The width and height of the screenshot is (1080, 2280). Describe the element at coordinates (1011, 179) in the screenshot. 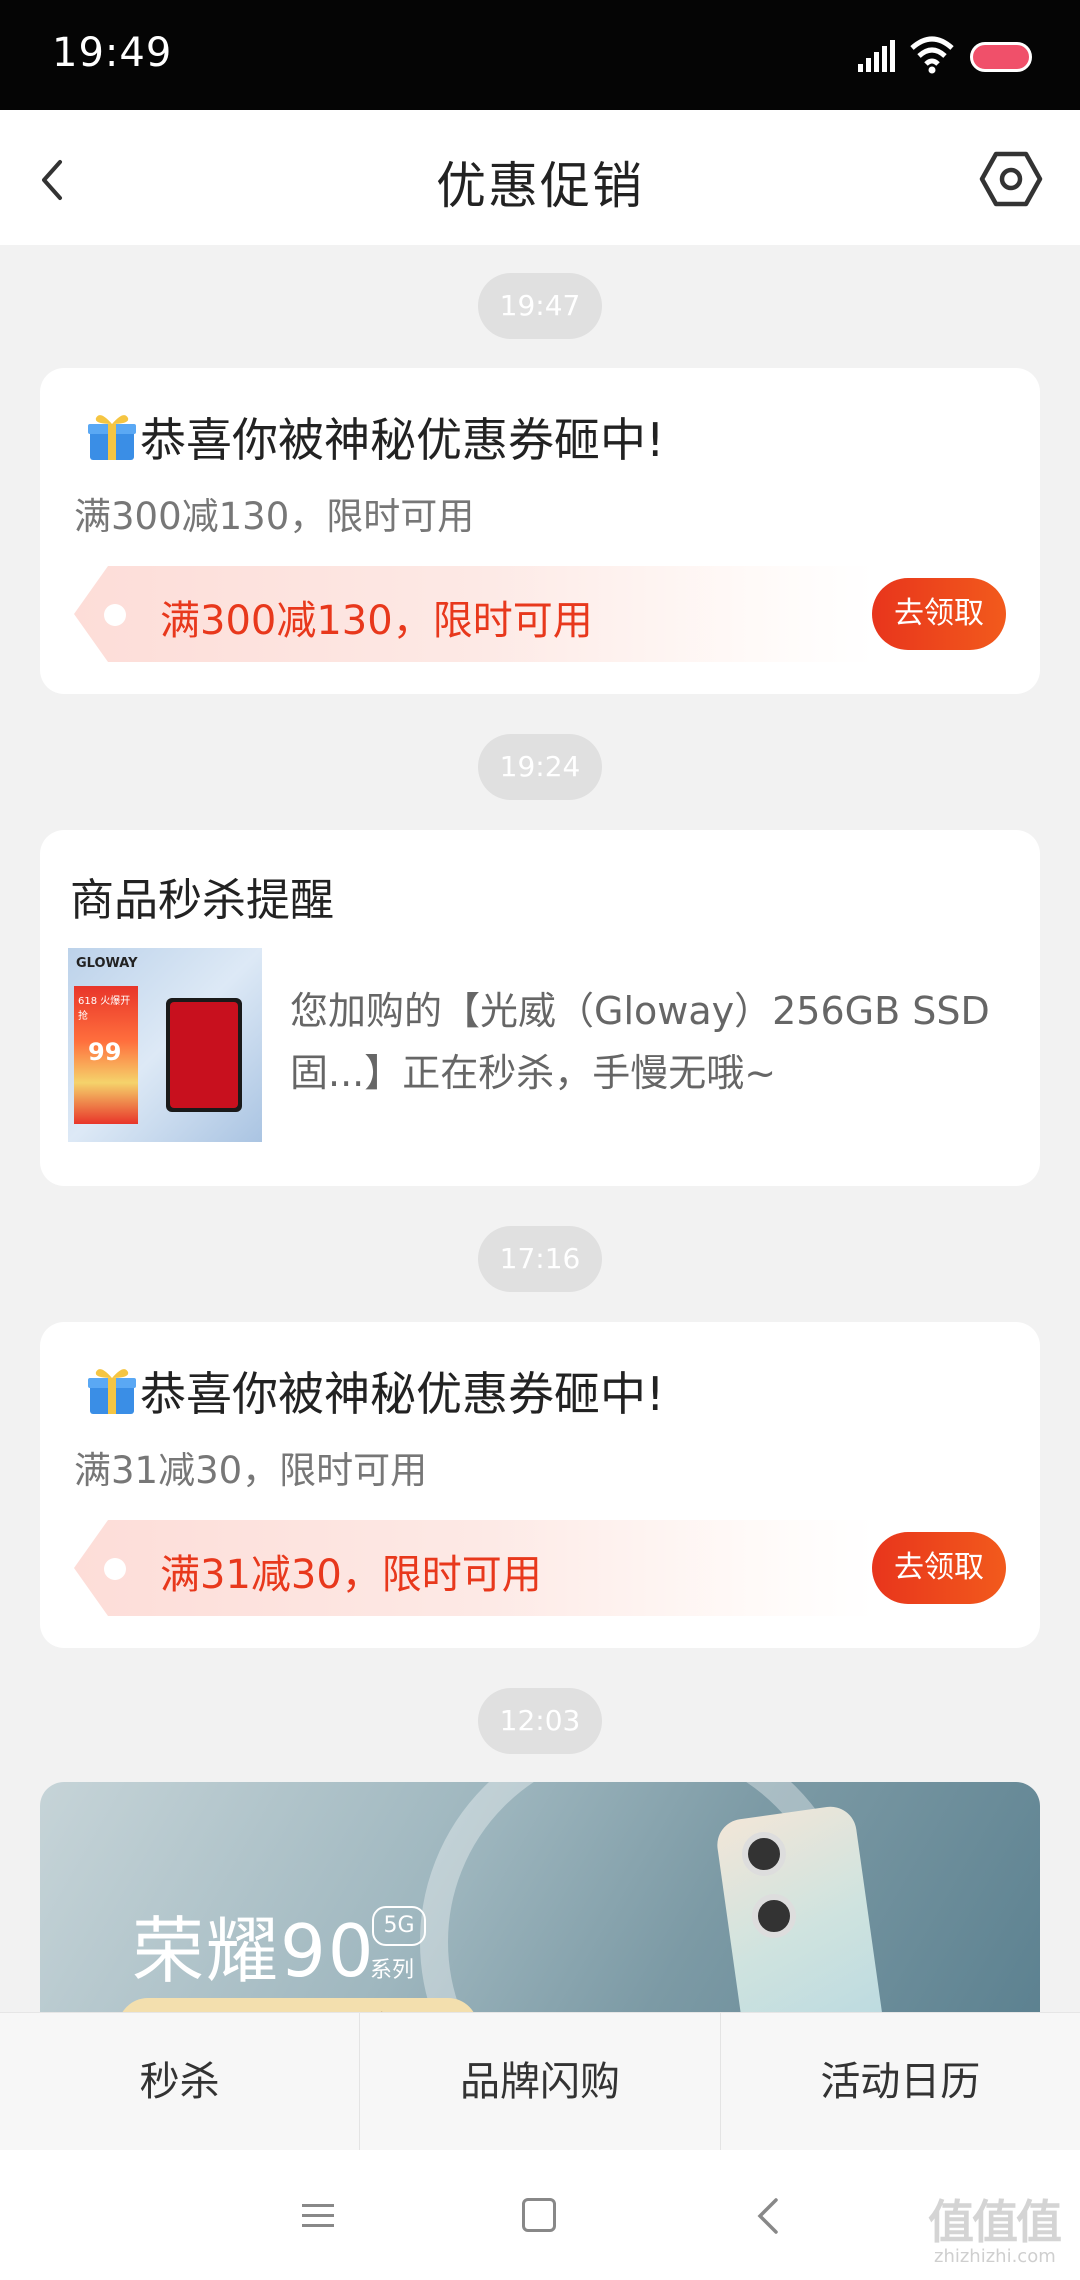

I see `settings-icon` at that location.